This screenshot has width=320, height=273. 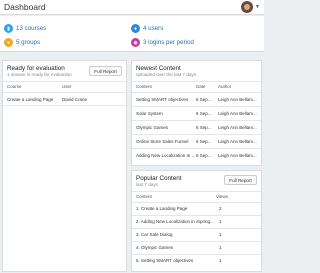 I want to click on column-header: Author, so click(x=225, y=86).